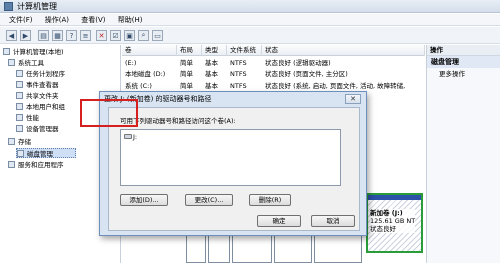 This screenshot has width=500, height=263. I want to click on computer-icon, so click(6, 51).